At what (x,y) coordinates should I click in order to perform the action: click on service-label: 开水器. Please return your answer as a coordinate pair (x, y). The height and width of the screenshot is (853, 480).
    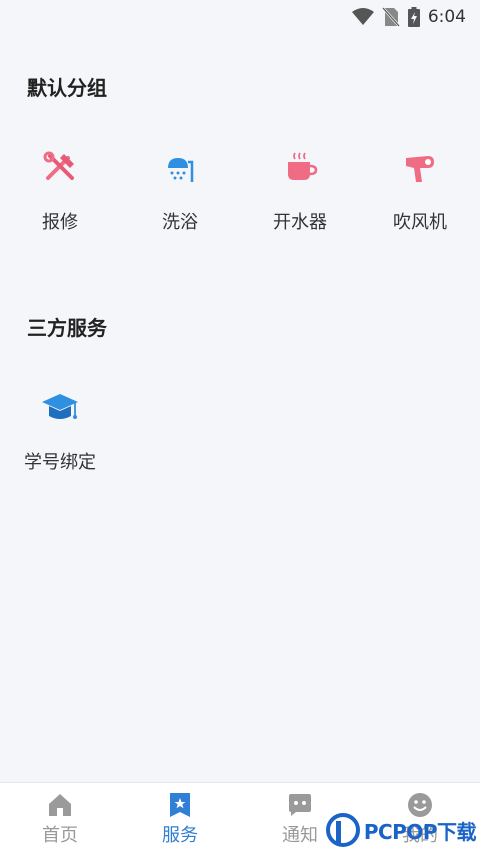
    Looking at the image, I should click on (300, 222).